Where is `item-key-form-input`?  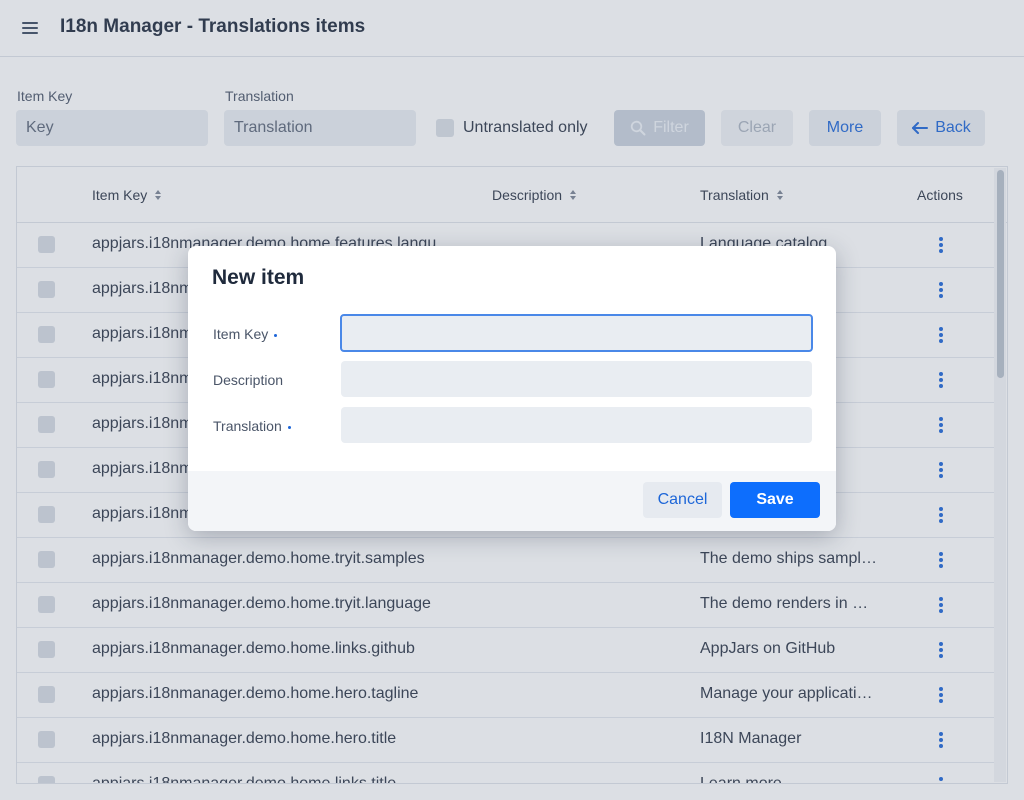
item-key-form-input is located at coordinates (576, 333).